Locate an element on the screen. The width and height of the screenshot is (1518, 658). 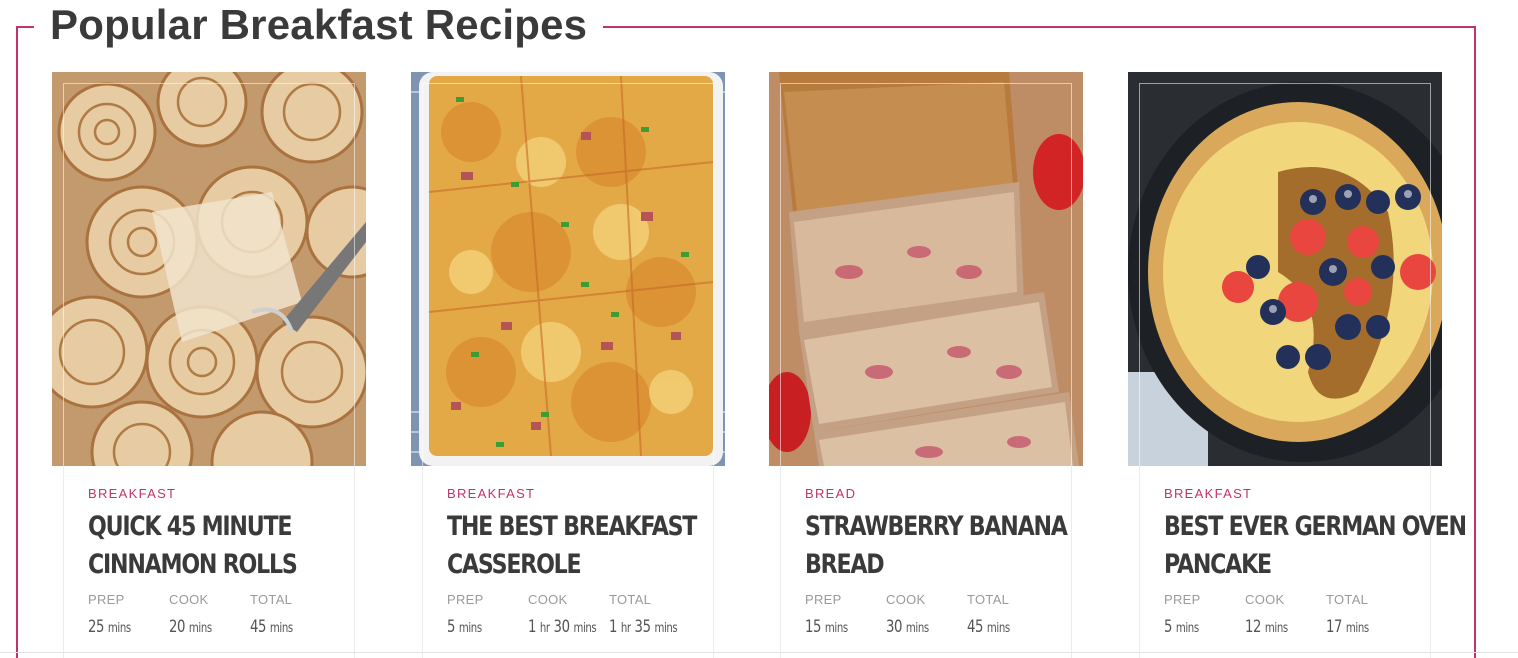
recipe-image-cinnamon-rolls is located at coordinates (209, 269).